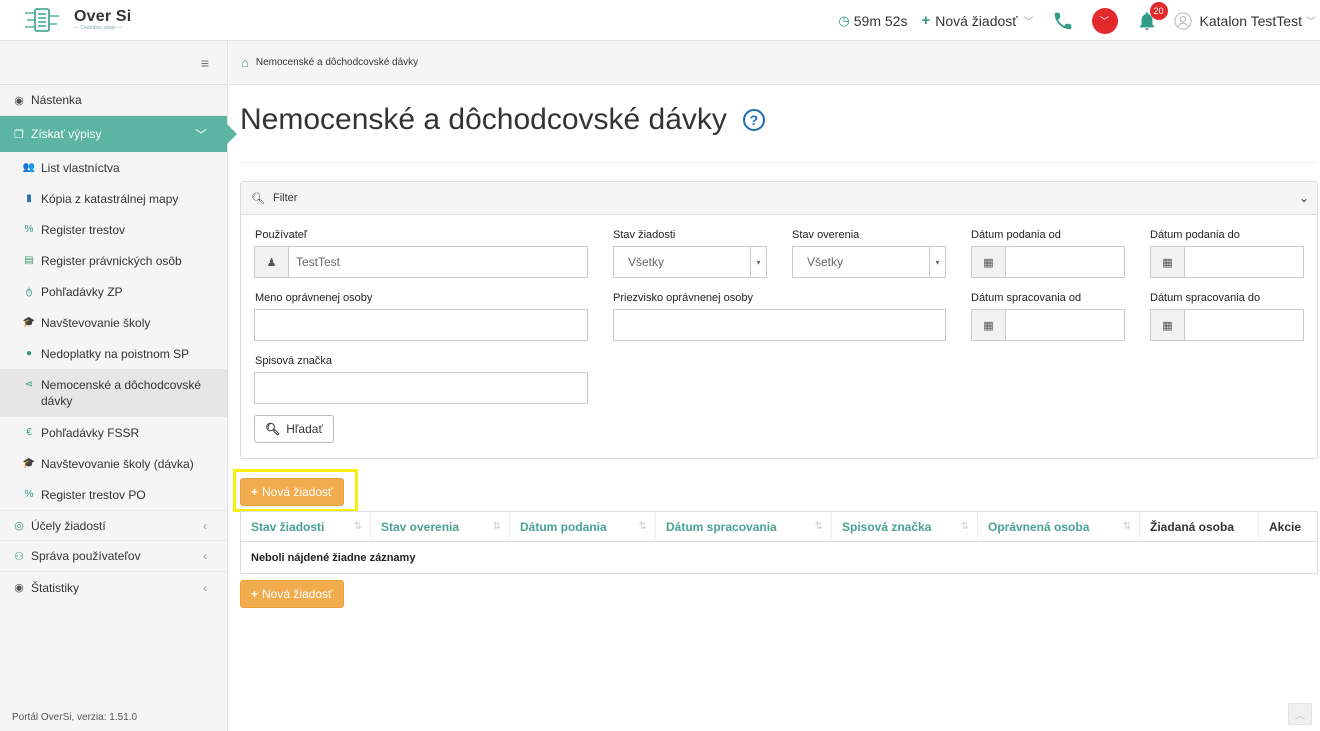 The width and height of the screenshot is (1320, 731). Describe the element at coordinates (779, 198) in the screenshot. I see `filter-header: 🔍︎ Filter ⌄` at that location.